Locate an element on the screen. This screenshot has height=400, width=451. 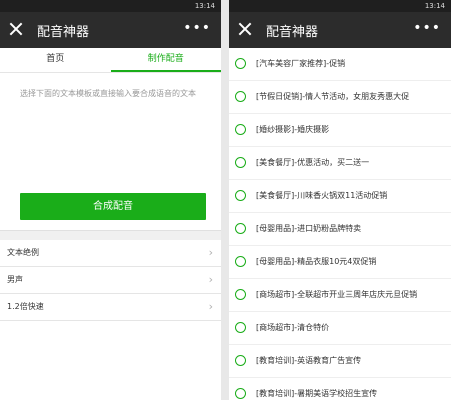
template-label: [节假日促销]-情人节活动，女朋友秀惠大促 is located at coordinates (333, 96).